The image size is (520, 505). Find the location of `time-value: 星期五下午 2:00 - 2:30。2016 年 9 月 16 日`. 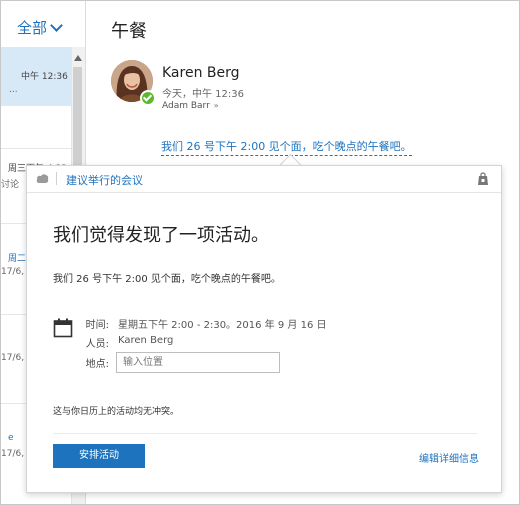

time-value: 星期五下午 2:00 - 2:30。2016 年 9 月 16 日 is located at coordinates (222, 325).